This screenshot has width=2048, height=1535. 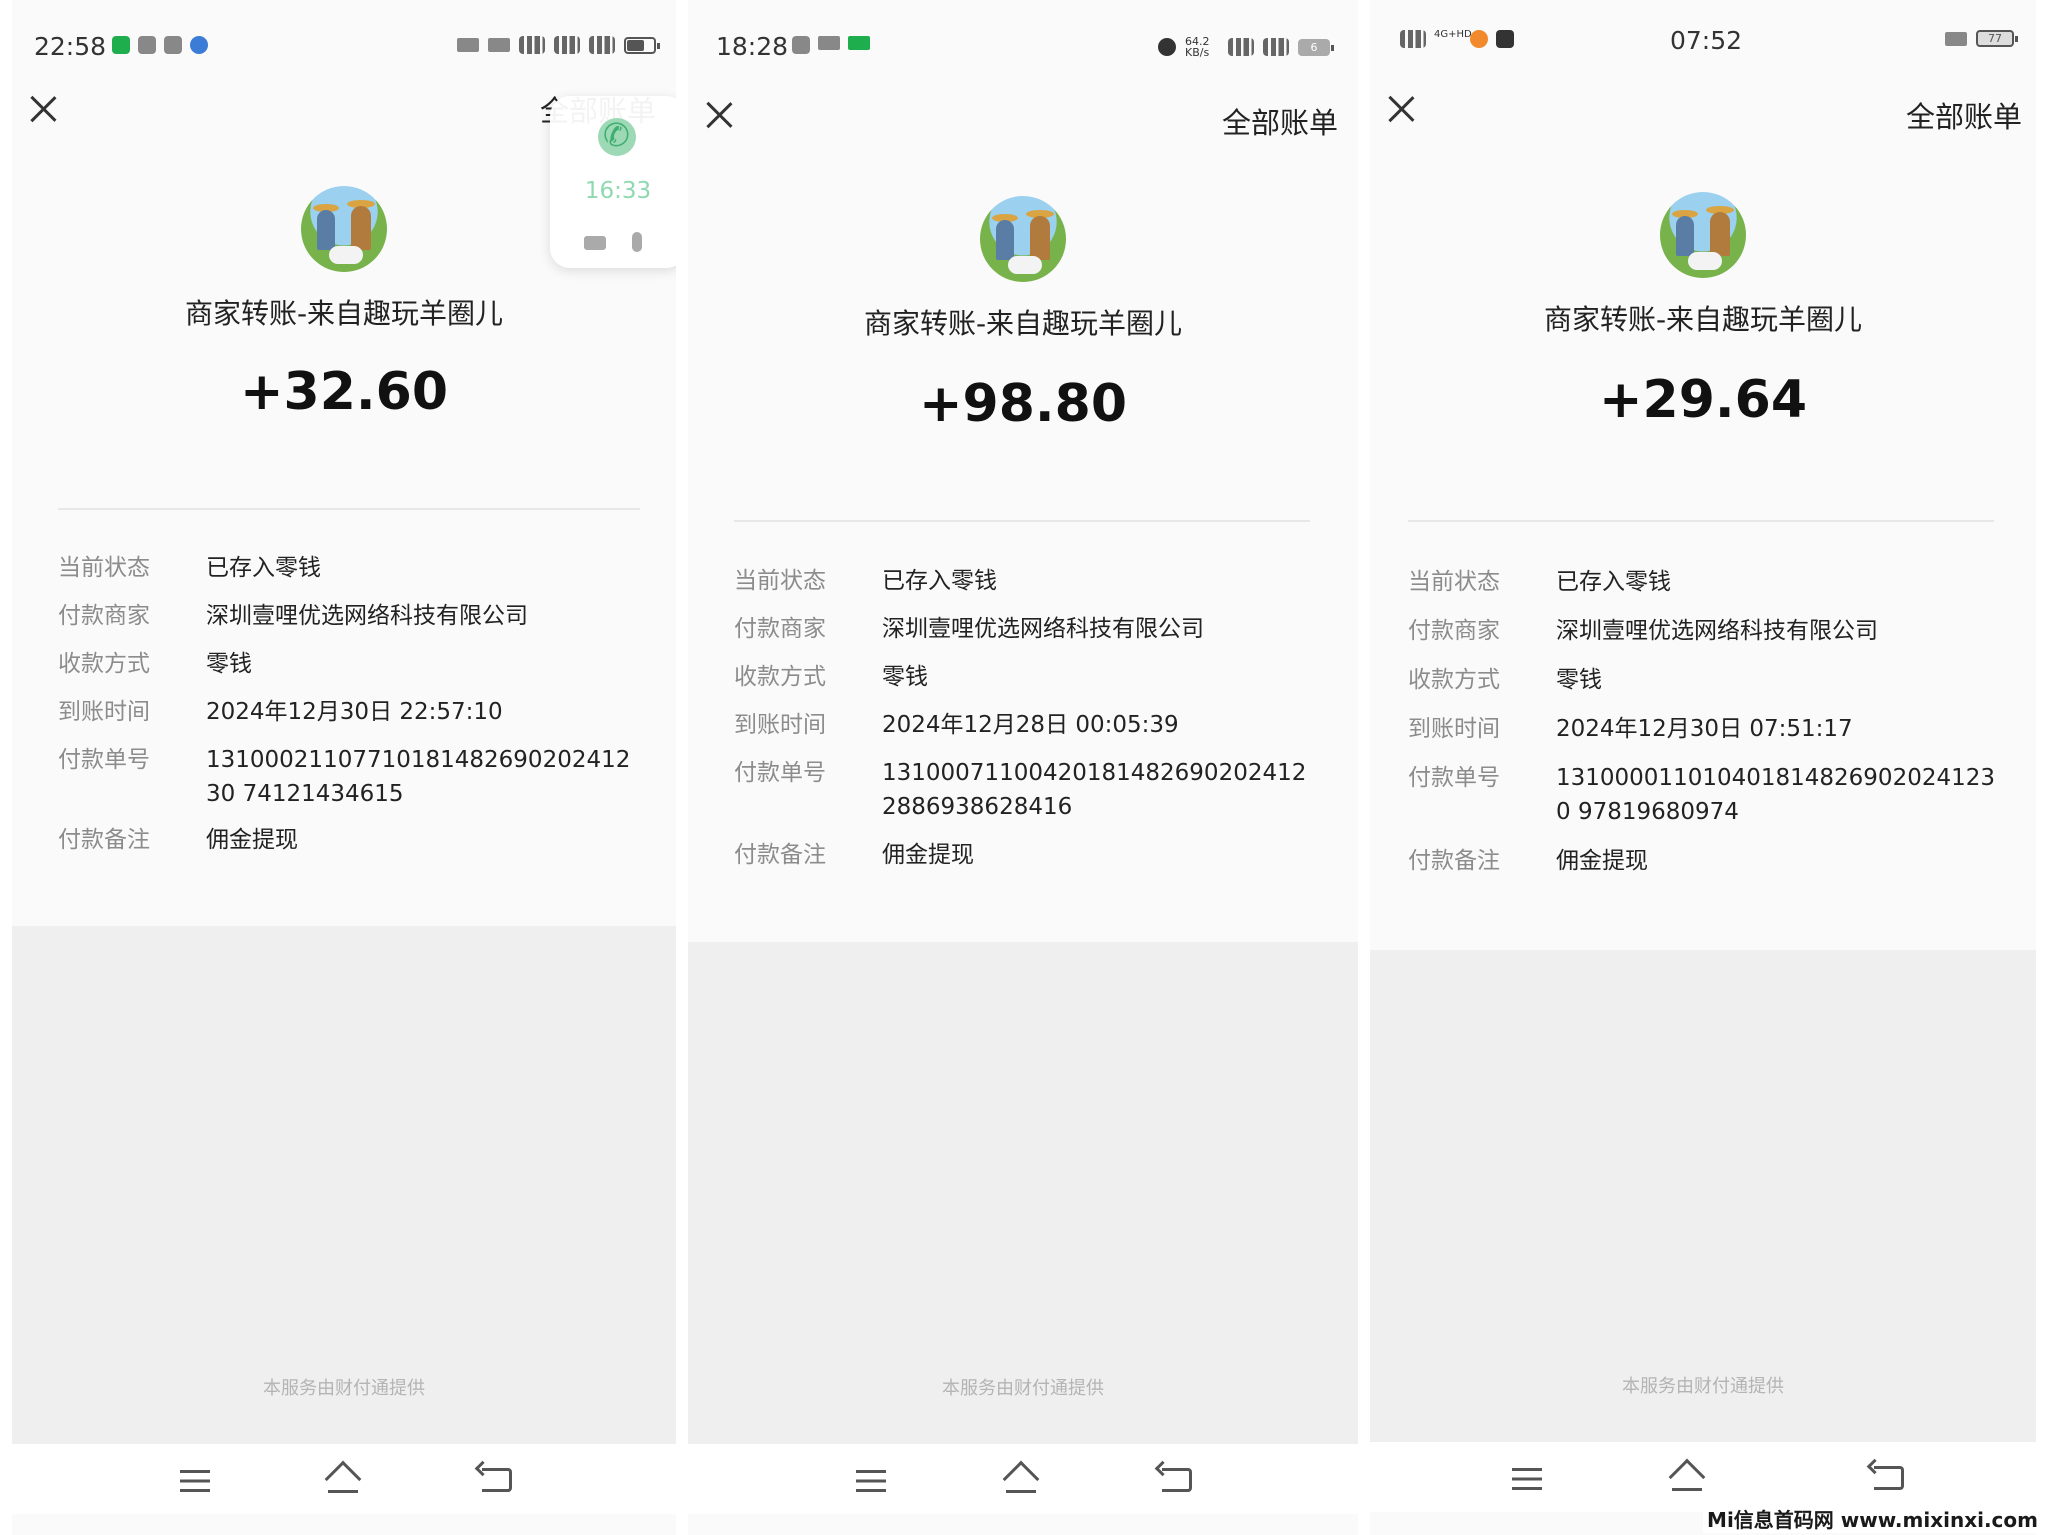 I want to click on battery-icon, so click(x=642, y=45).